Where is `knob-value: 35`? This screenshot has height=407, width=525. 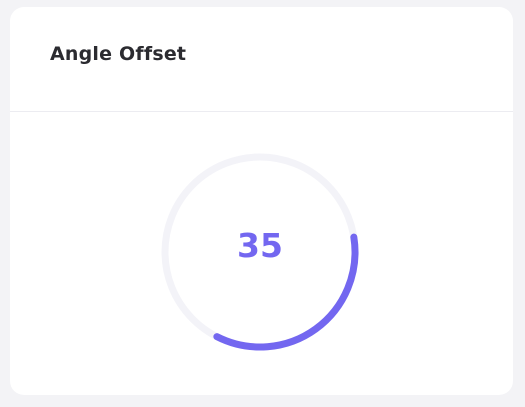 knob-value: 35 is located at coordinates (260, 245).